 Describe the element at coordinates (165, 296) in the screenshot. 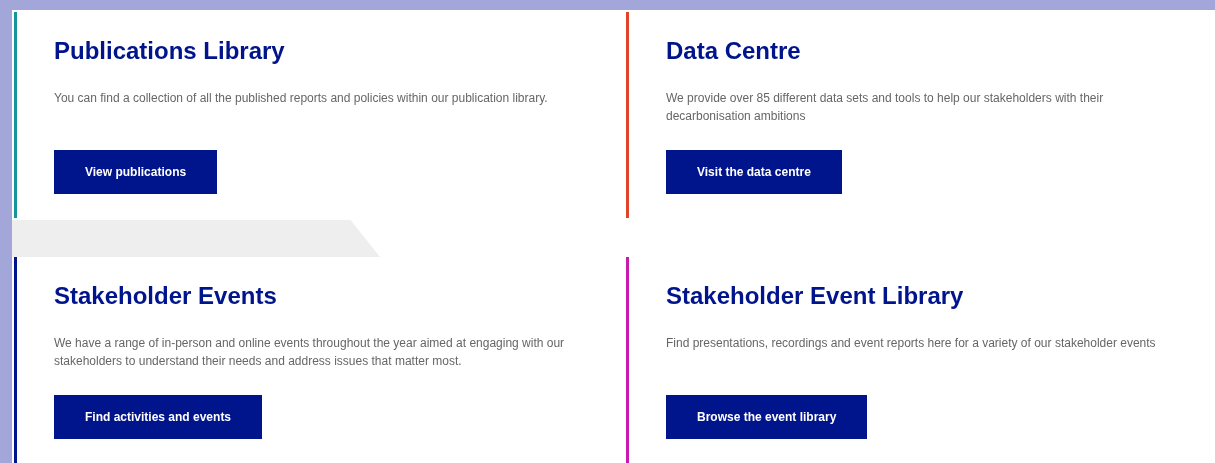

I see `card-title: Stakeholder Events` at that location.